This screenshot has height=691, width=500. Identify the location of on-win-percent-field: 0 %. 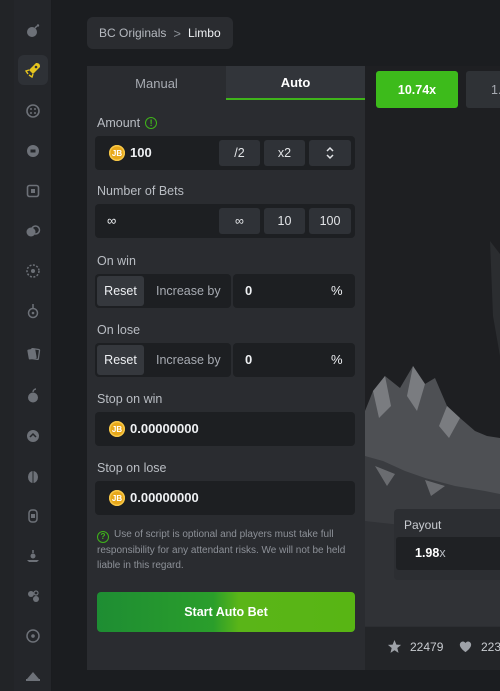
(294, 291).